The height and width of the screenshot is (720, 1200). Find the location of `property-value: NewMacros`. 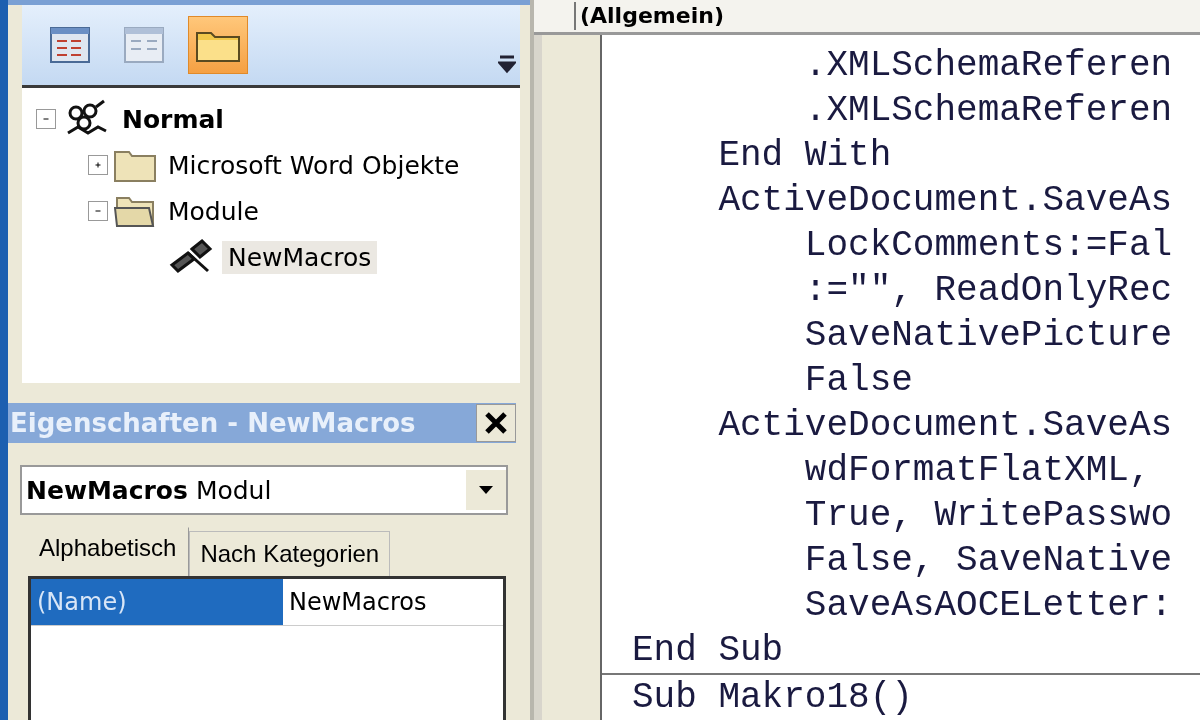

property-value: NewMacros is located at coordinates (393, 602).